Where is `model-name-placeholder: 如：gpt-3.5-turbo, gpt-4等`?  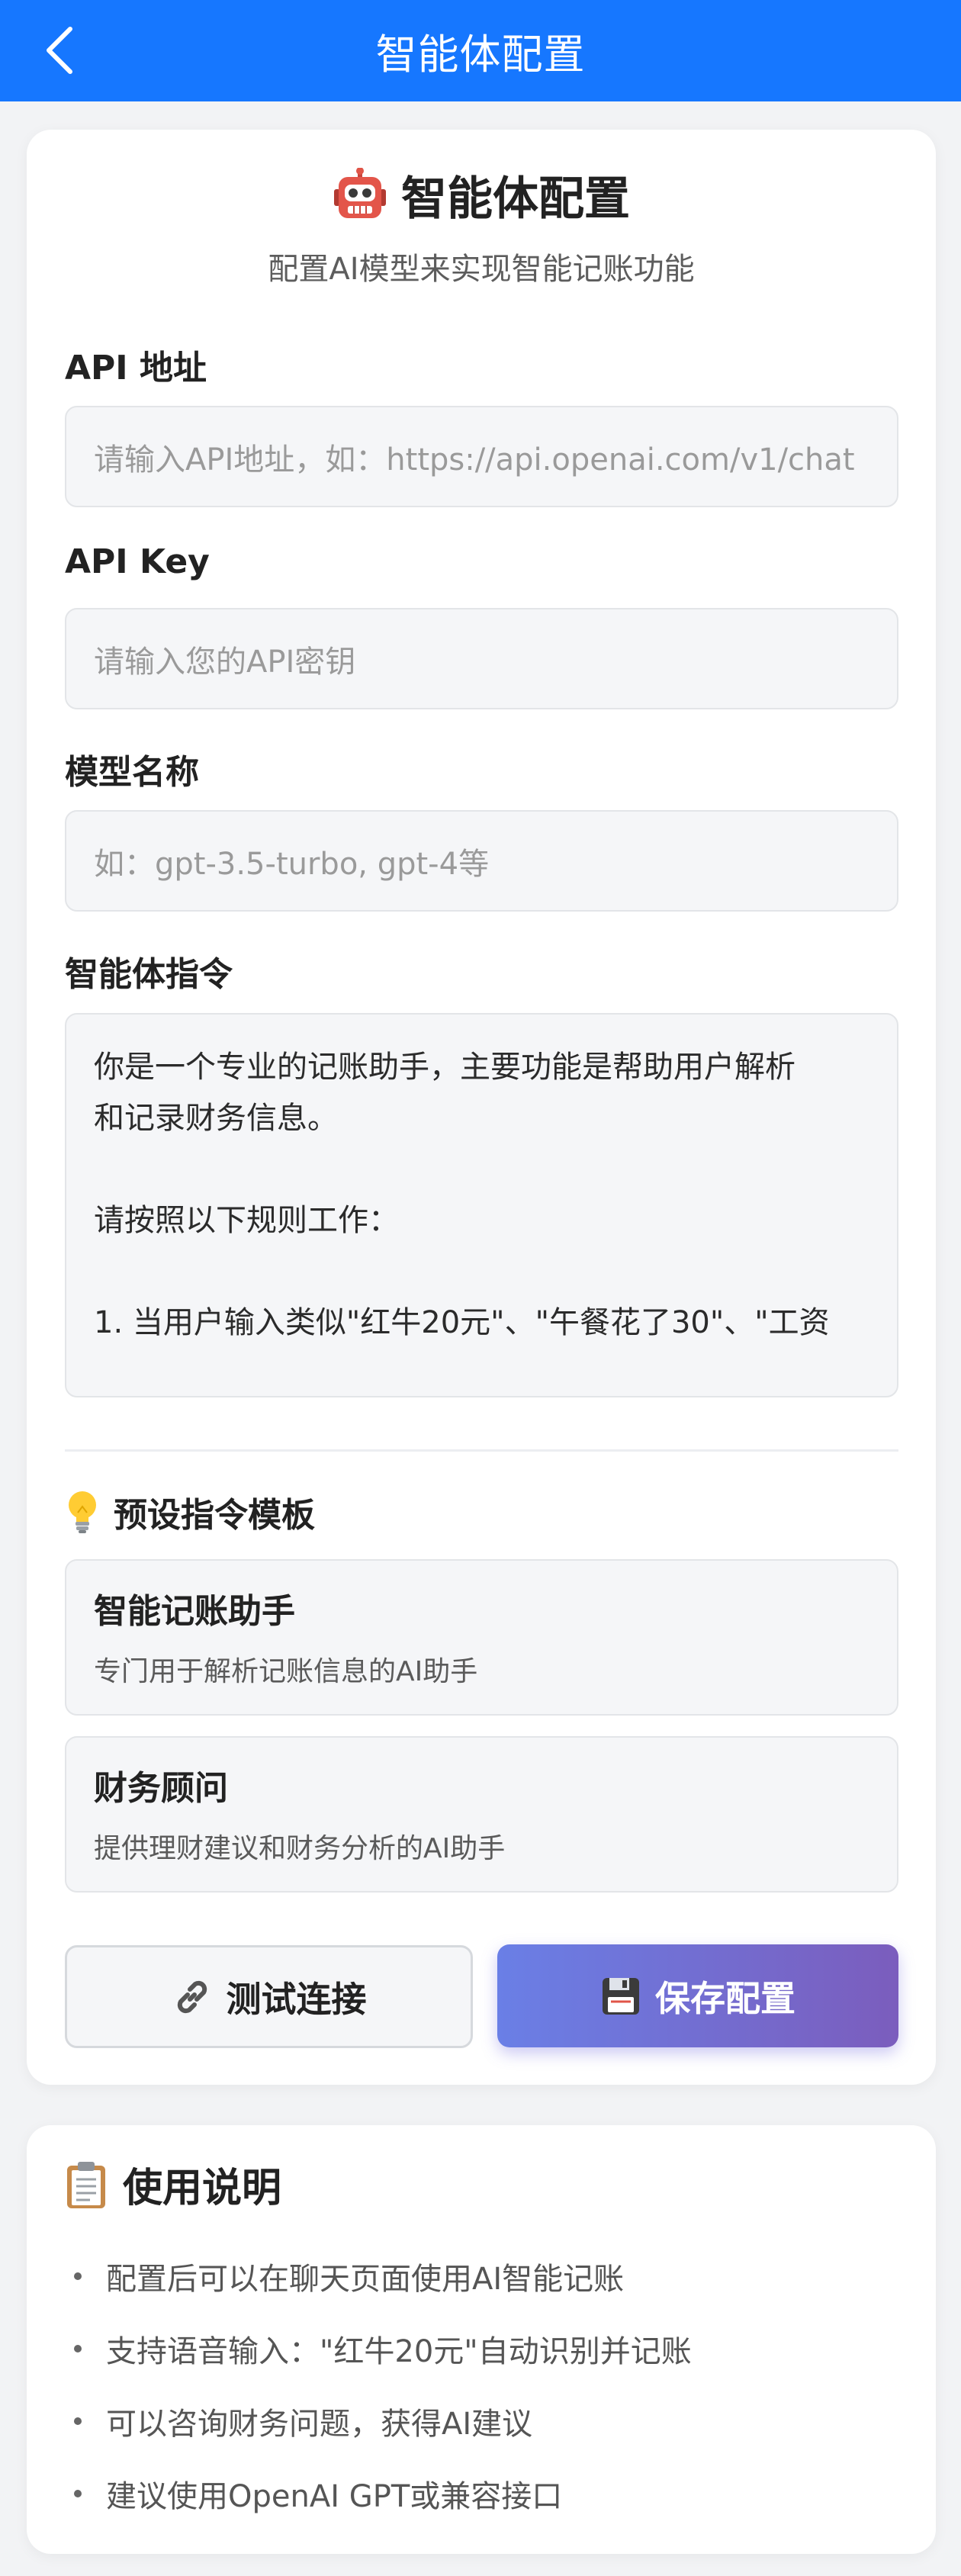 model-name-placeholder: 如：gpt-3.5-turbo, gpt-4等 is located at coordinates (292, 864).